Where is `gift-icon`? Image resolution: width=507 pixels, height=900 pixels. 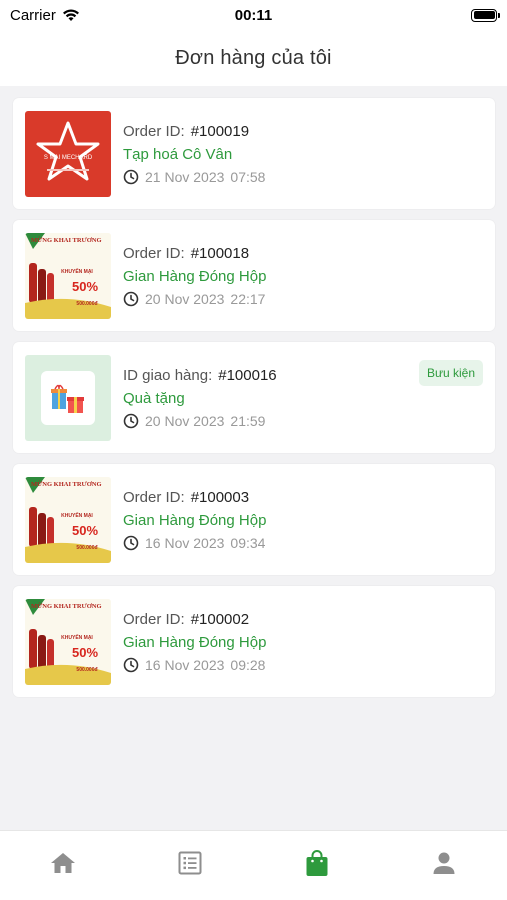
gift-icon is located at coordinates (67, 398).